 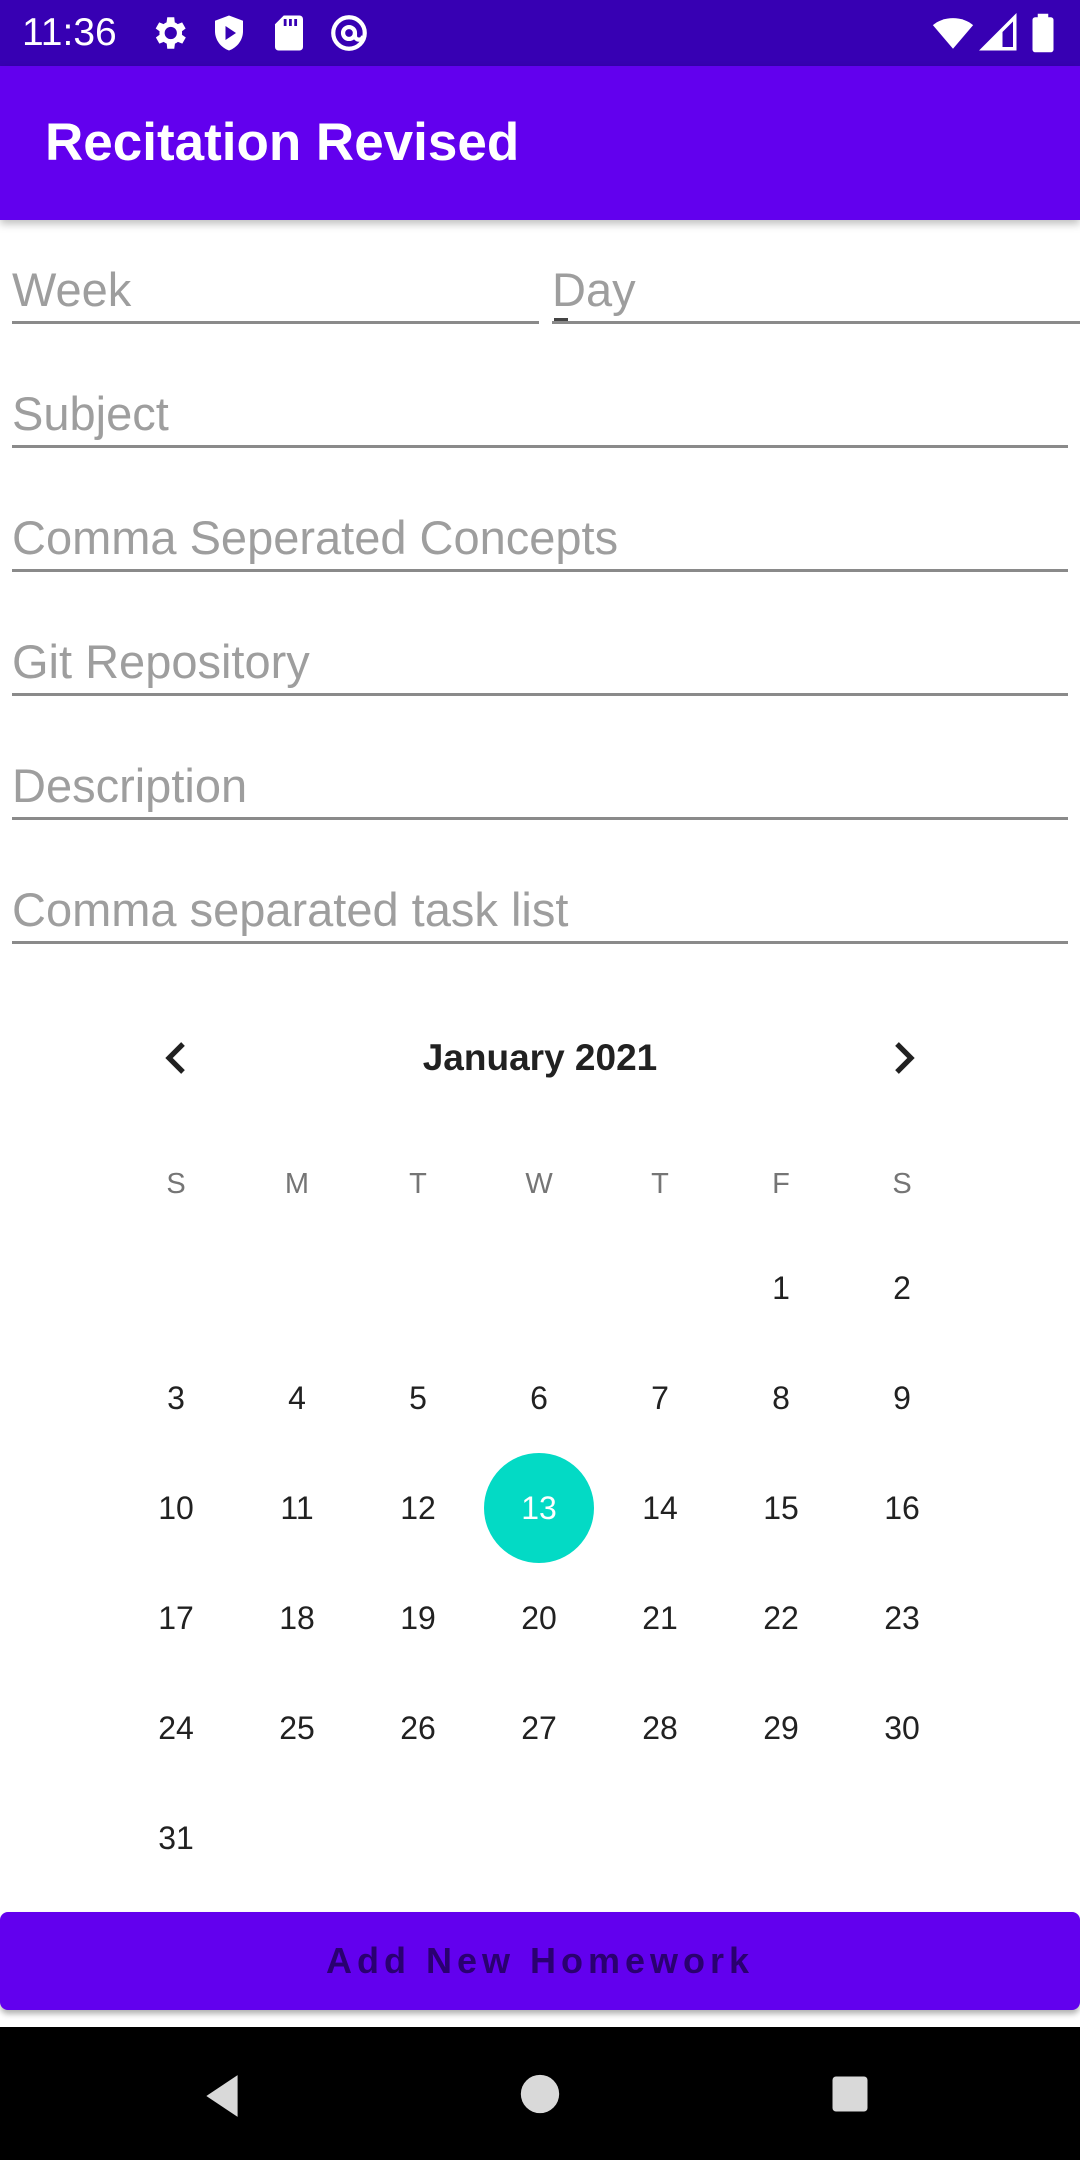 What do you see at coordinates (176, 1398) in the screenshot?
I see `calendar-day: 3` at bounding box center [176, 1398].